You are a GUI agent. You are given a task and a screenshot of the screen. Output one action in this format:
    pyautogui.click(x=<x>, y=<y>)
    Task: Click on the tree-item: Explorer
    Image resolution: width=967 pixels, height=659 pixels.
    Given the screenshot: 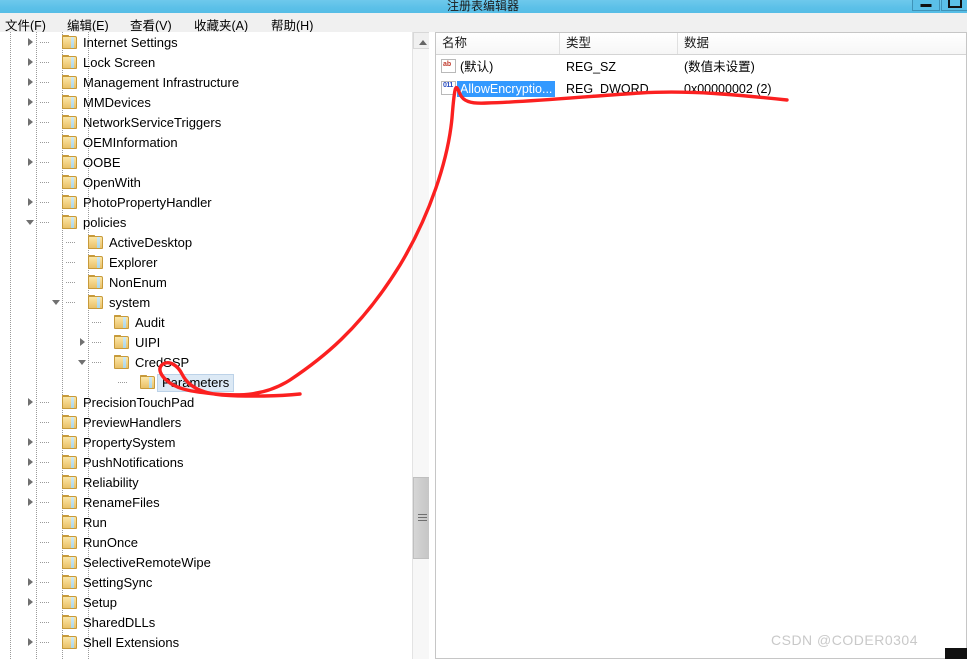 What is the action you would take?
    pyautogui.click(x=206, y=263)
    